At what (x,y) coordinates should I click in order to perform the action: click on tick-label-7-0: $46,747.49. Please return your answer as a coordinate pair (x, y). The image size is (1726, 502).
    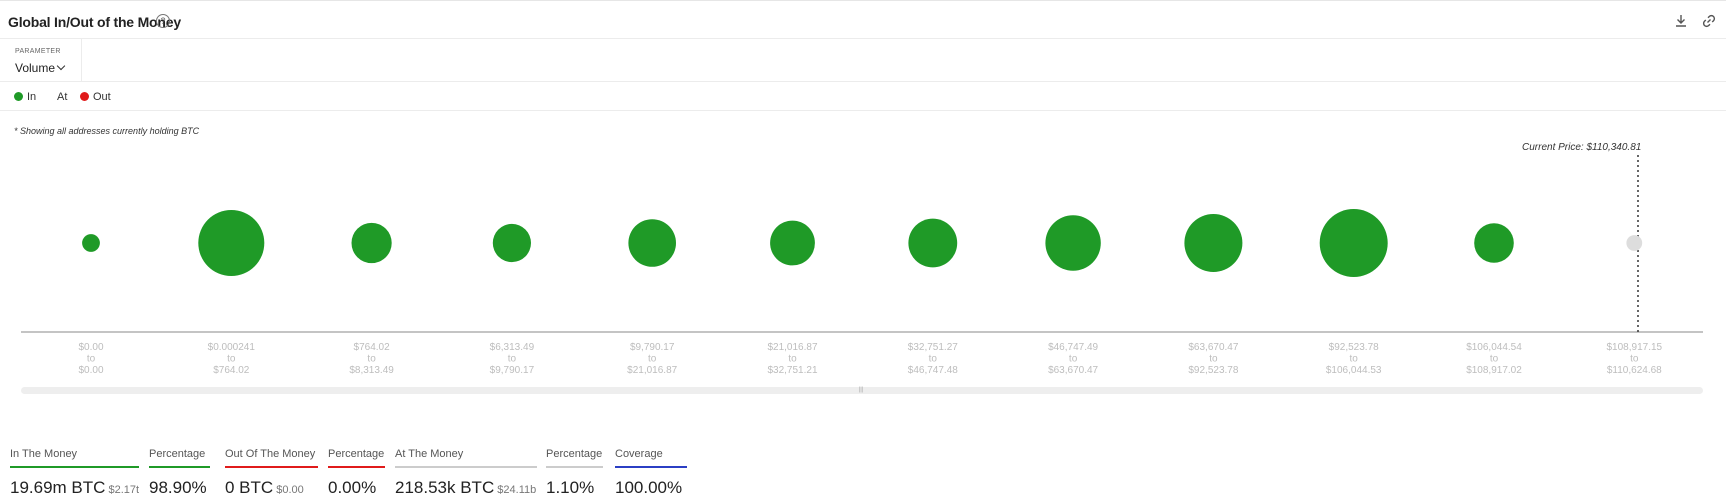
    Looking at the image, I should click on (1073, 347).